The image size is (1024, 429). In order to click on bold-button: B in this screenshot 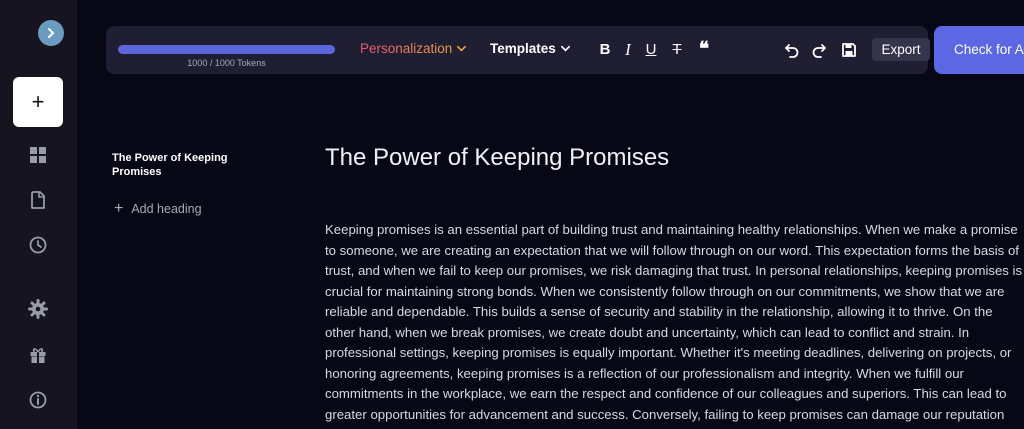, I will do `click(605, 50)`.